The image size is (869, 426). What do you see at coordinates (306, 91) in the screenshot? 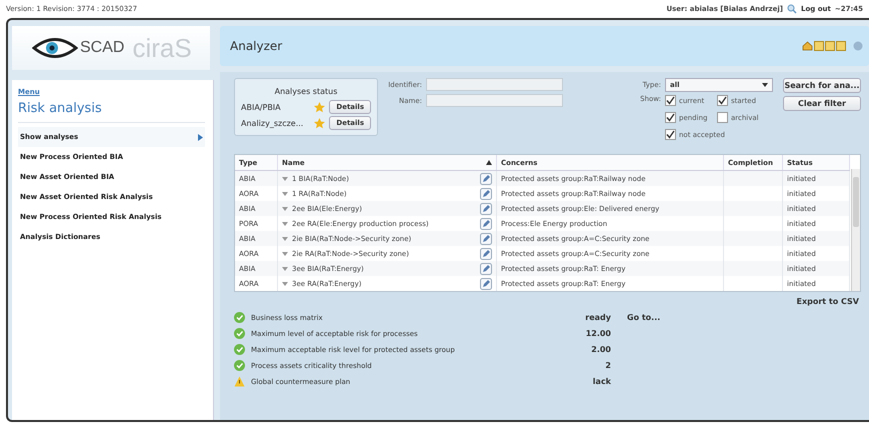
I see `panel-title: Analyses status` at bounding box center [306, 91].